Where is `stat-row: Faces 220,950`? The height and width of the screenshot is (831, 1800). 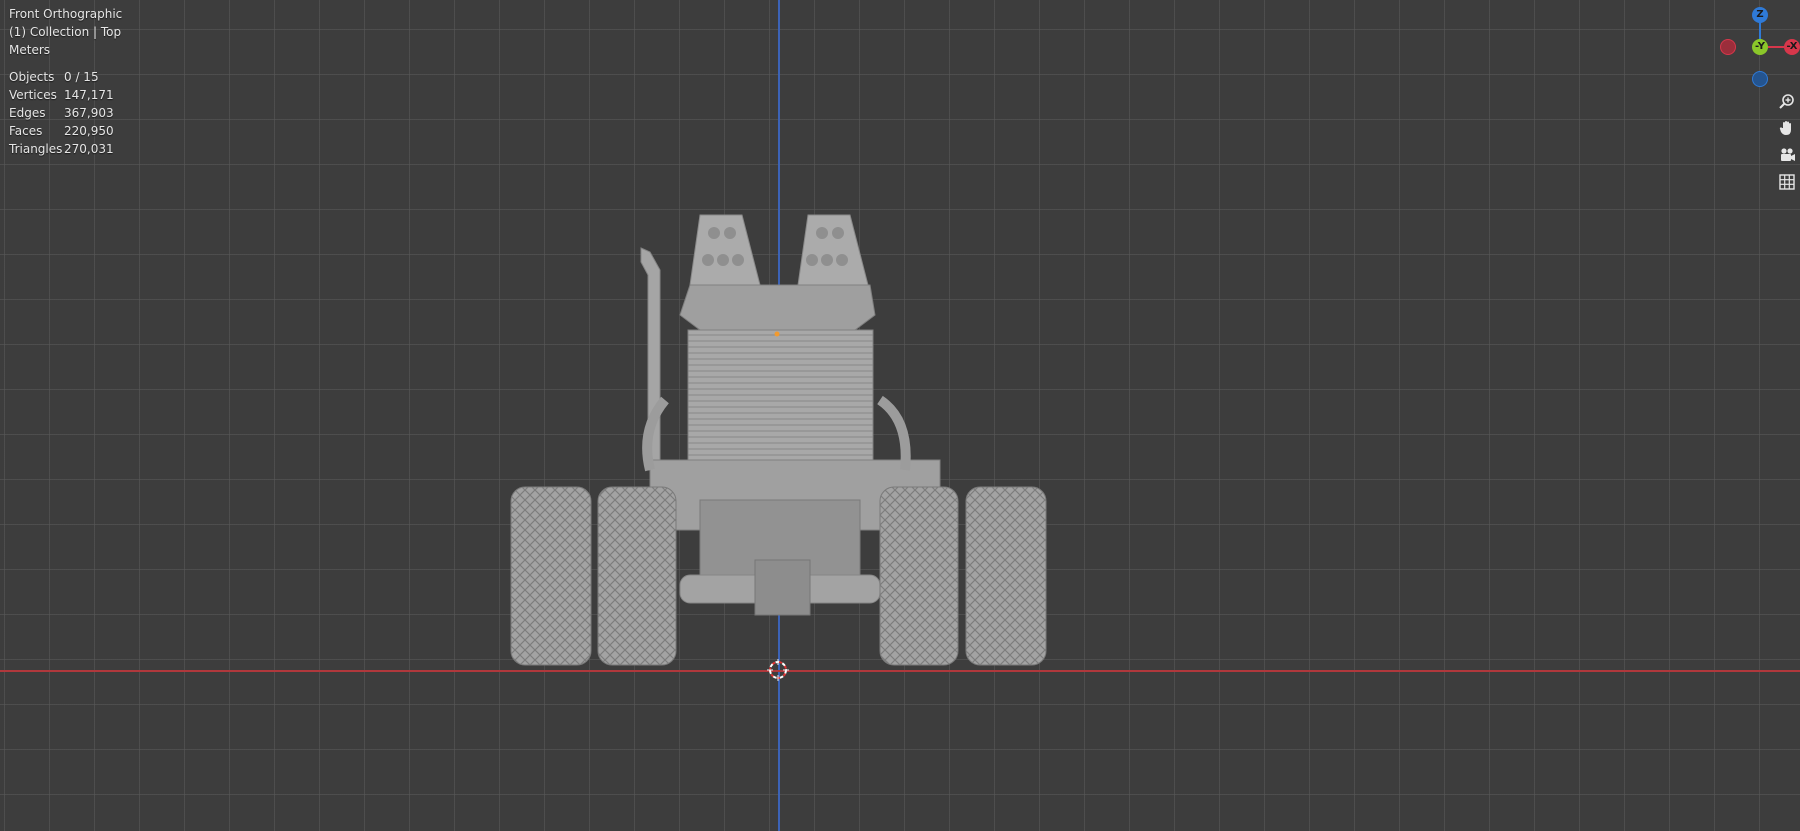
stat-row: Faces 220,950 is located at coordinates (61, 131).